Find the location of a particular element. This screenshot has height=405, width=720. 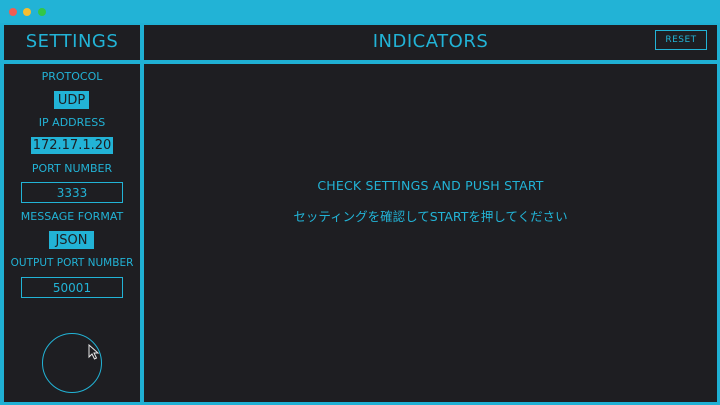

close-window-button is located at coordinates (13, 12).